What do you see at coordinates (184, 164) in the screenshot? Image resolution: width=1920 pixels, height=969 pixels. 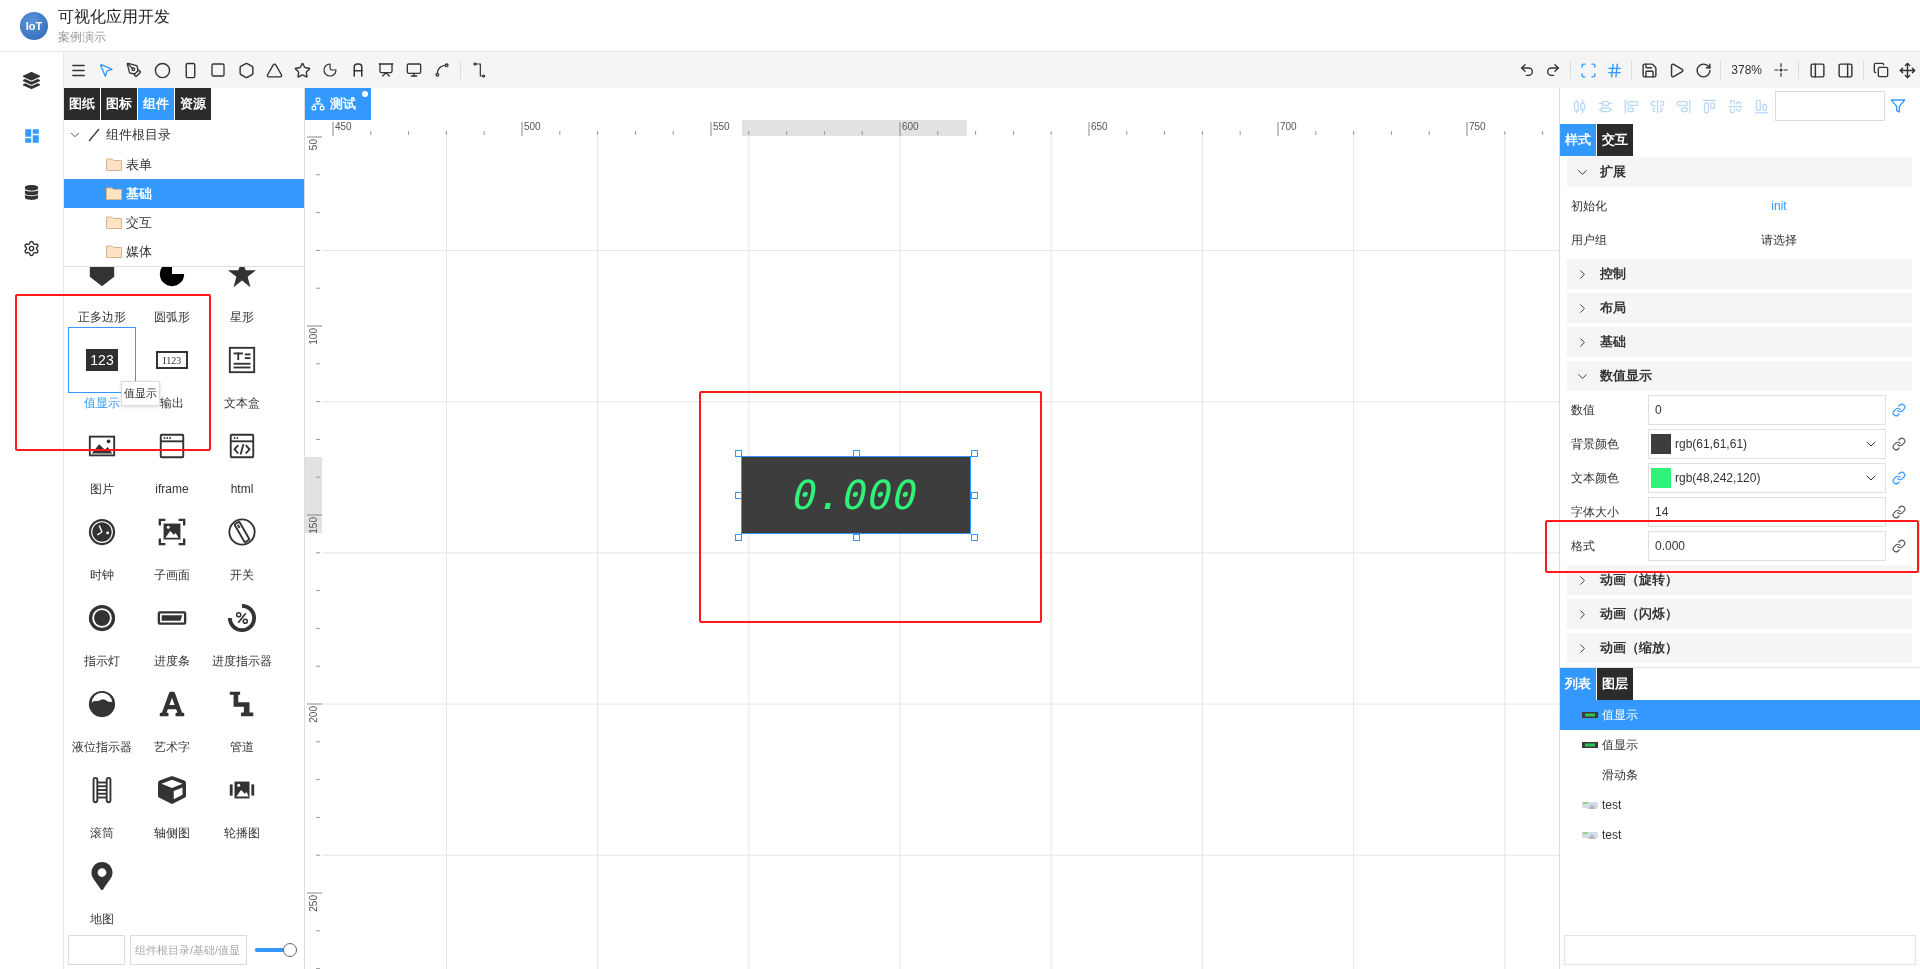 I see `tree-item: 表单` at bounding box center [184, 164].